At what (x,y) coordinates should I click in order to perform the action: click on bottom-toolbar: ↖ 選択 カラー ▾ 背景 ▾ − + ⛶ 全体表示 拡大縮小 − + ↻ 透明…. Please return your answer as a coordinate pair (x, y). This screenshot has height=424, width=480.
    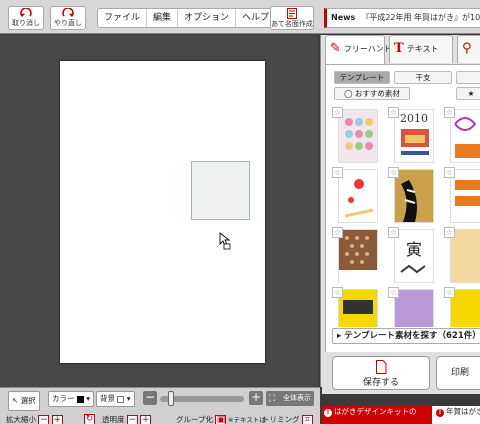
    Looking at the image, I should click on (160, 405).